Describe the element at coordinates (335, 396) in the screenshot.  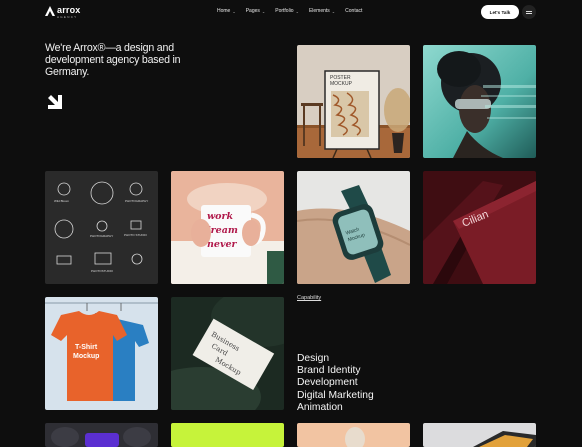
I see `service-item: Digital Marketing` at that location.